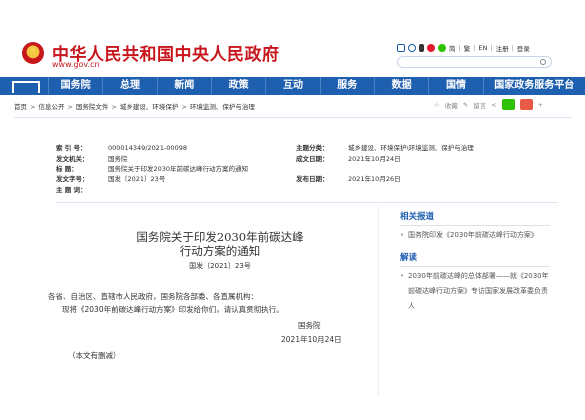  What do you see at coordinates (533, 86) in the screenshot?
I see `nav-item-service-platform: 国家政务服务平台` at bounding box center [533, 86].